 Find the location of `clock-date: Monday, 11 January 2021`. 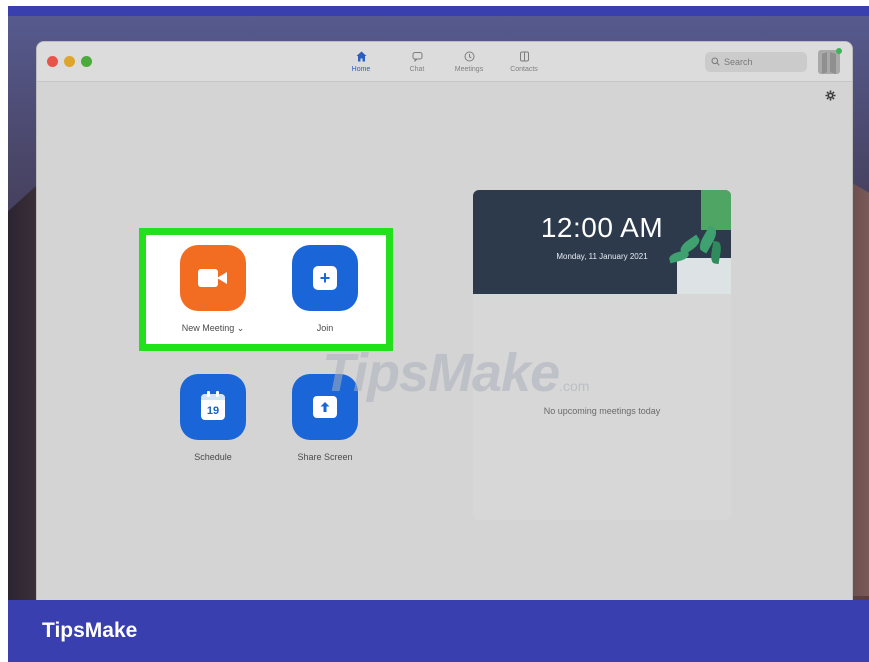

clock-date: Monday, 11 January 2021 is located at coordinates (602, 256).